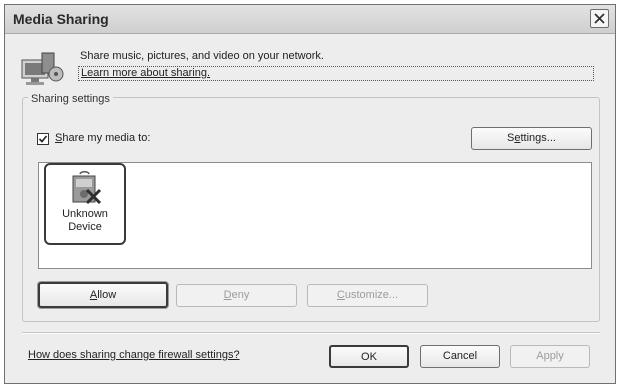 Image resolution: width=620 pixels, height=390 pixels. Describe the element at coordinates (85, 220) in the screenshot. I see `device-label: Unknown Device` at that location.